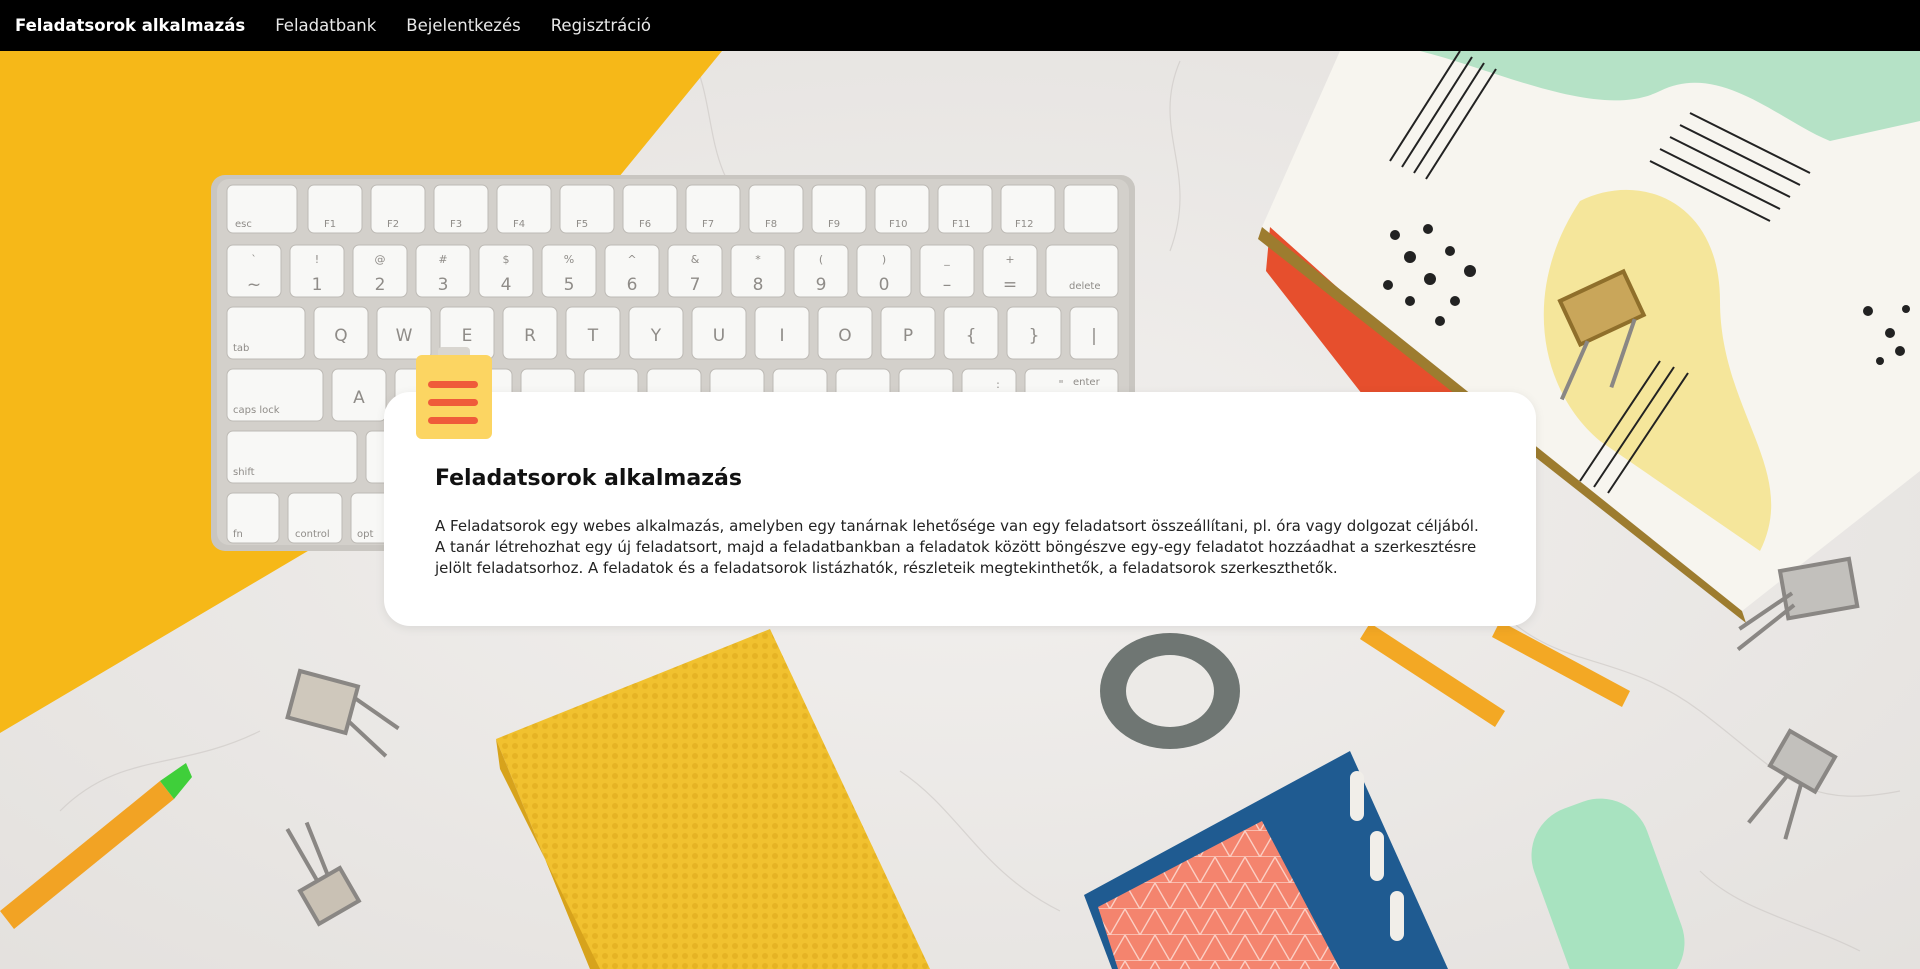 Image resolution: width=1920 pixels, height=969 pixels. What do you see at coordinates (708, 224) in the screenshot?
I see `key-f7-label: F7` at bounding box center [708, 224].